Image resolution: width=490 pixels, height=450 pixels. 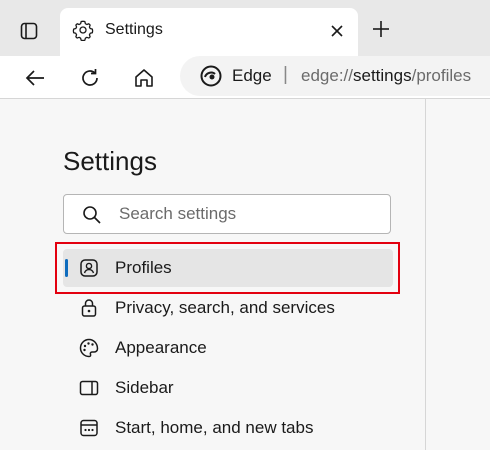 I want to click on close-icon, so click(x=337, y=31).